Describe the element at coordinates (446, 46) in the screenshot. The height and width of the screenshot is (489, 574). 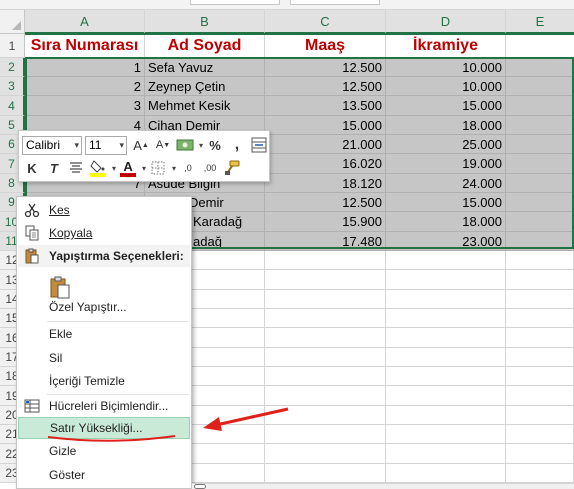
I see `header-cell-ikramiye: İkramiye` at that location.